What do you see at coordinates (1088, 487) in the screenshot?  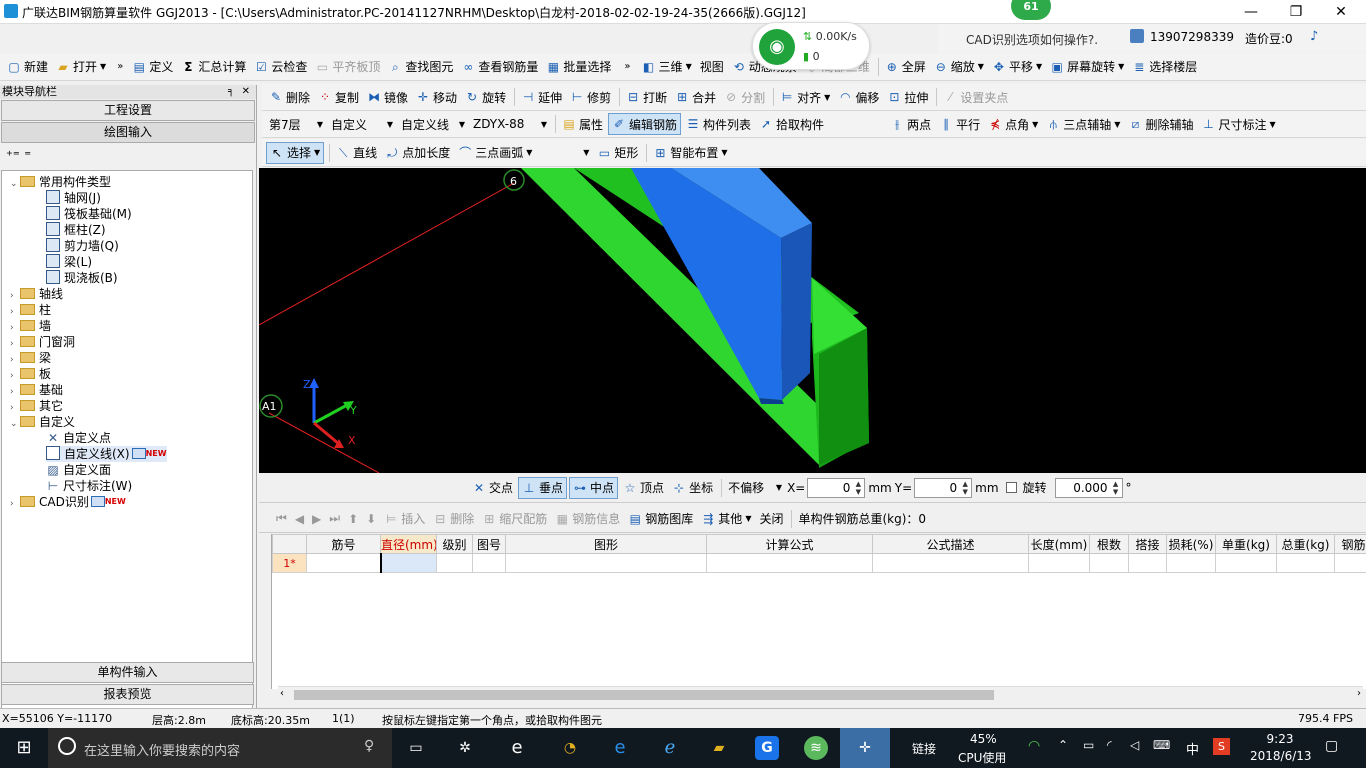 I see `angle-input: 0.000 ▲ ▼` at bounding box center [1088, 487].